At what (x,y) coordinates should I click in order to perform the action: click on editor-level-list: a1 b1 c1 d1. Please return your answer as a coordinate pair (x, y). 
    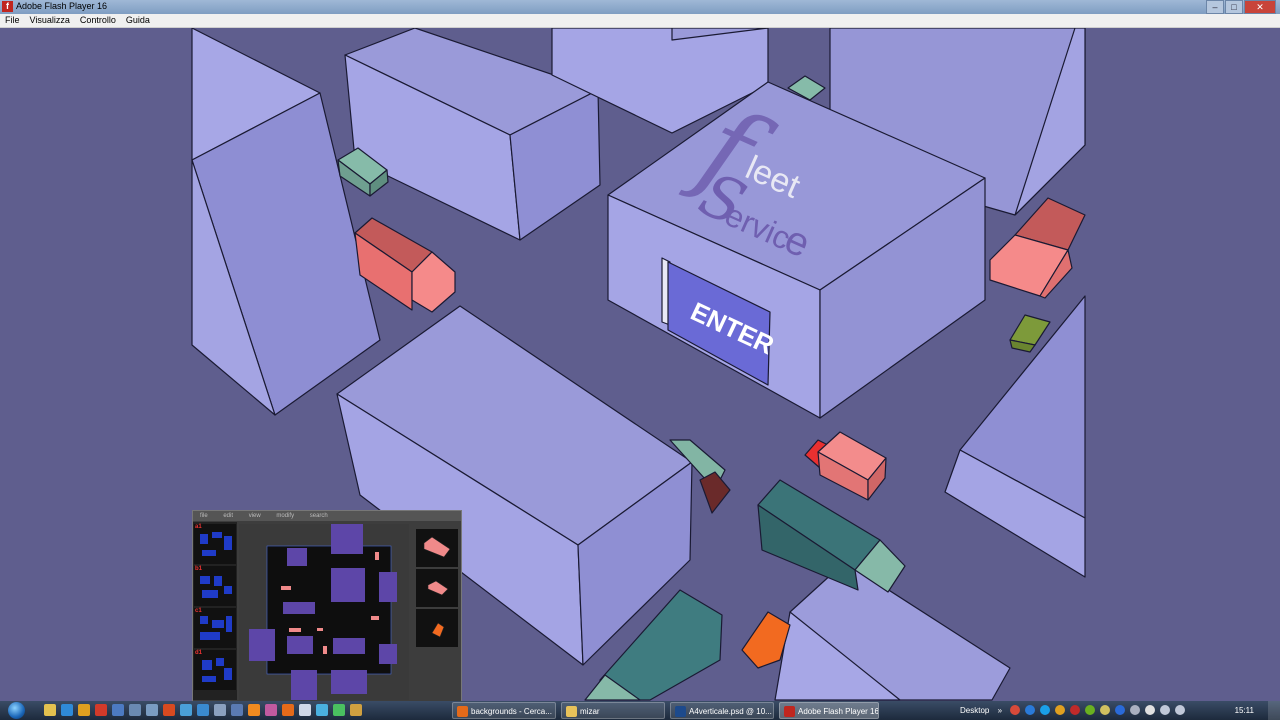
    Looking at the image, I should click on (215, 611).